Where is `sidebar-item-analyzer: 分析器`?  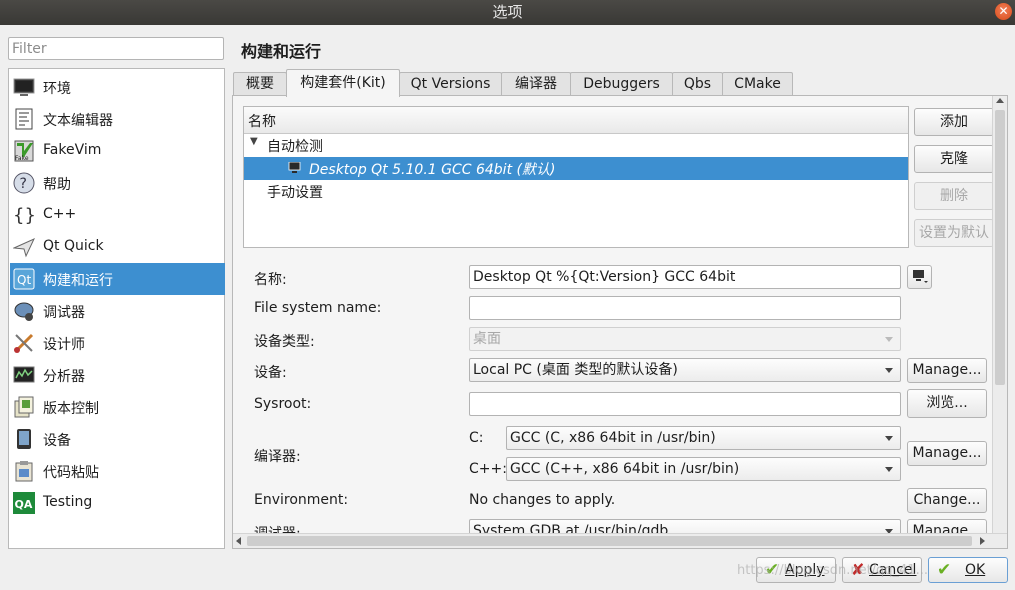
sidebar-item-analyzer: 分析器 is located at coordinates (117, 375).